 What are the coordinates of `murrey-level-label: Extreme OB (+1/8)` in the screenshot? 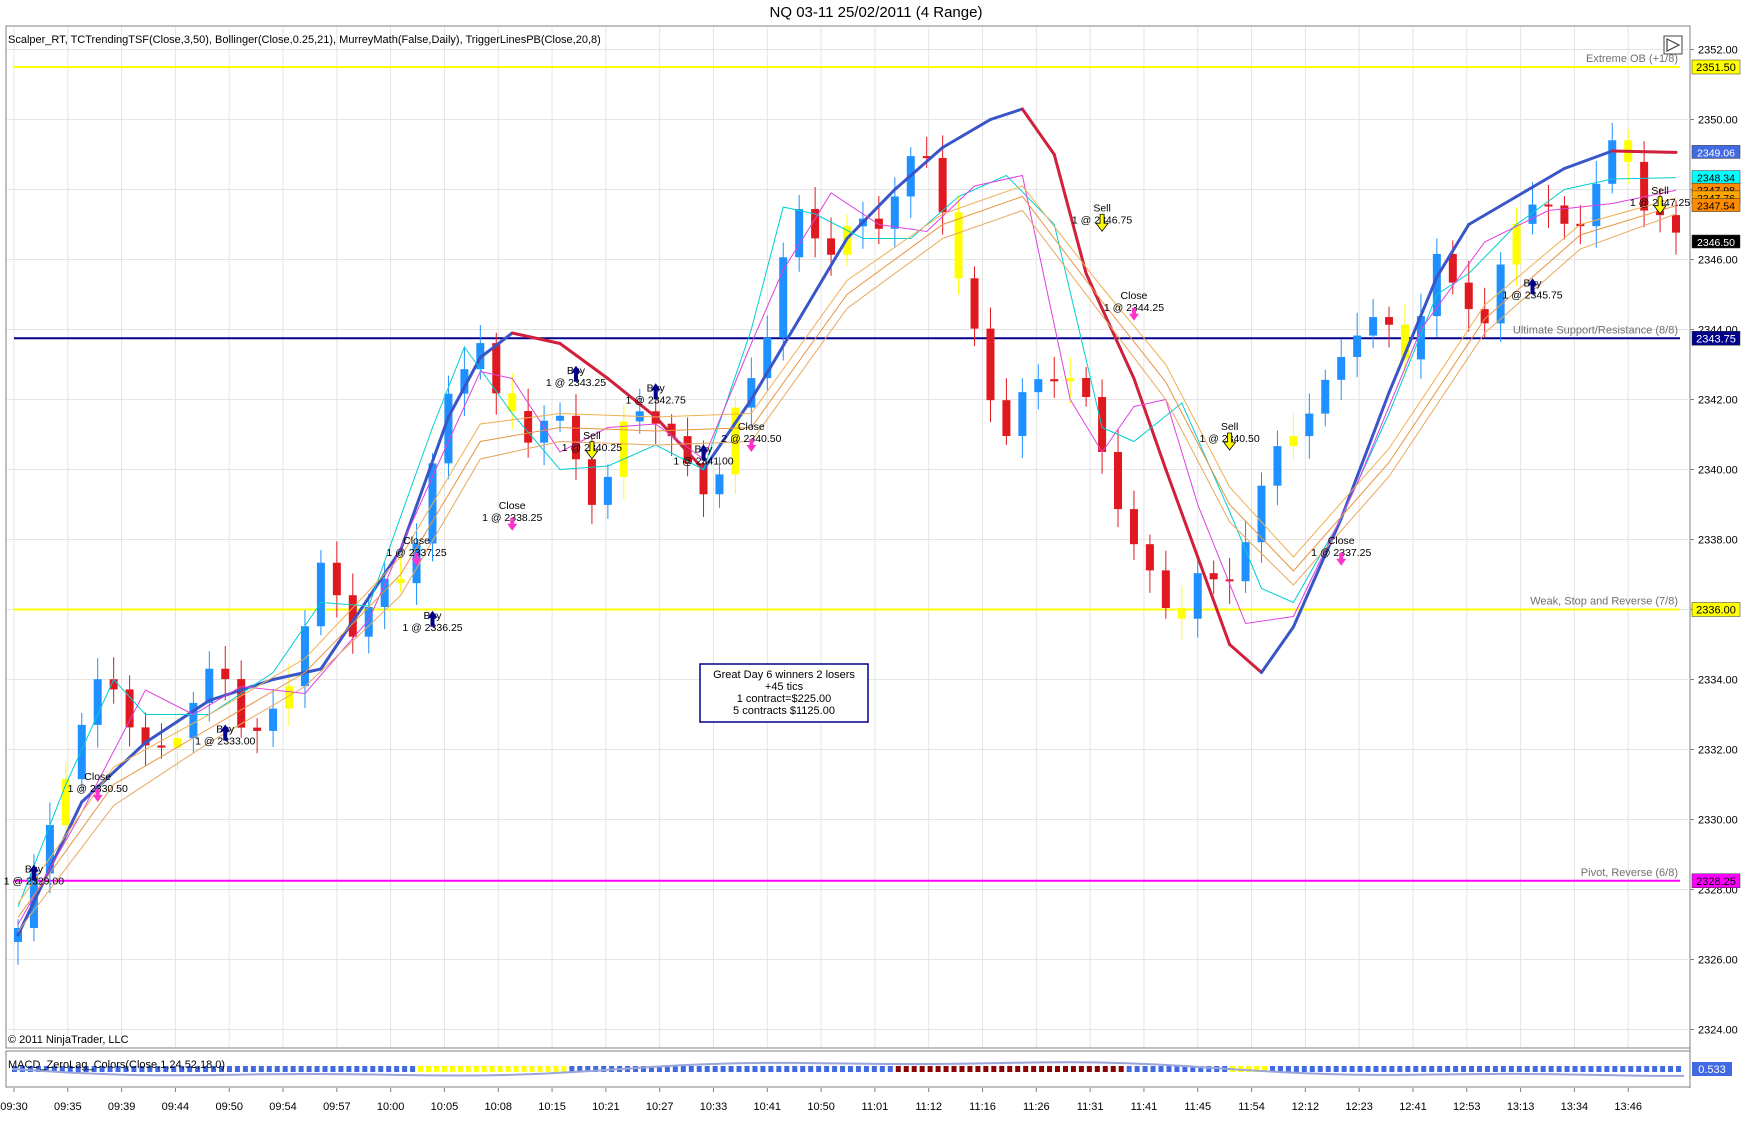 It's located at (1632, 59).